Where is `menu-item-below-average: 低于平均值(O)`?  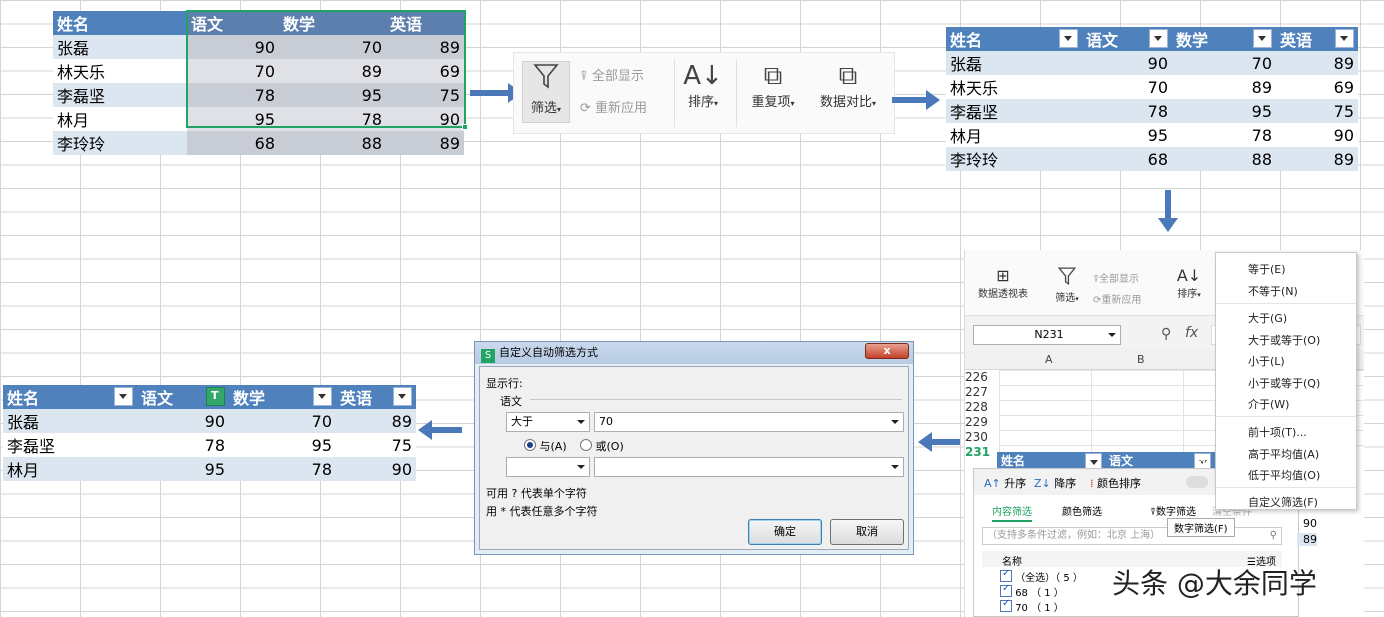
menu-item-below-average: 低于平均值(O) is located at coordinates (1284, 475).